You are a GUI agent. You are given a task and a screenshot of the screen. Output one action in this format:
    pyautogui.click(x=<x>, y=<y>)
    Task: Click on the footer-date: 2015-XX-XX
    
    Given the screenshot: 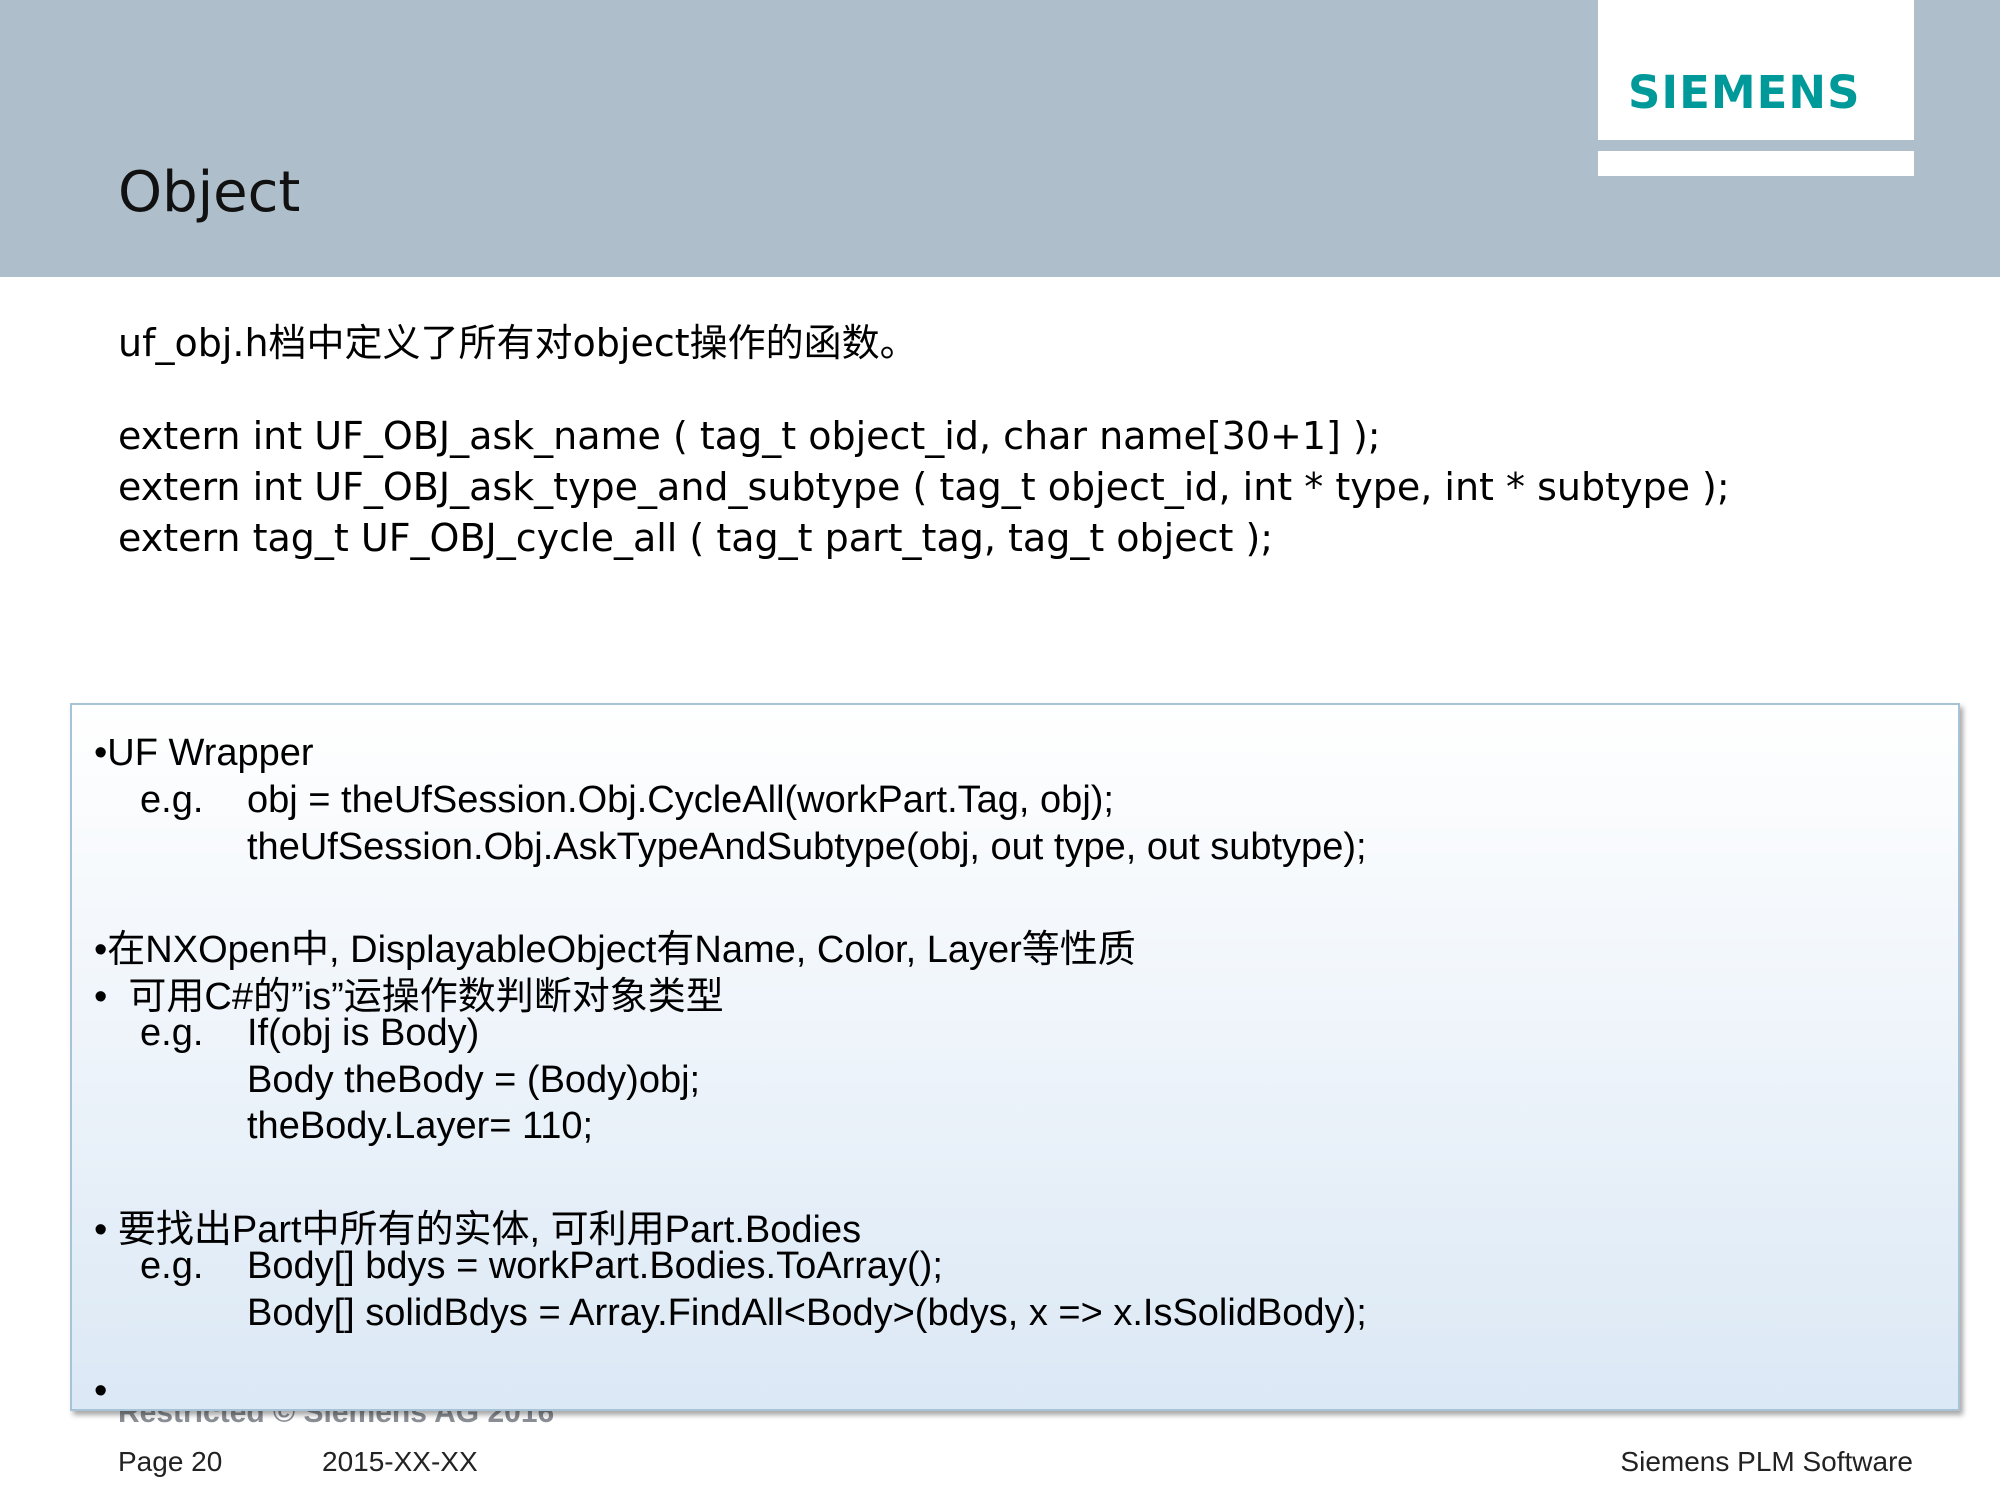 What is the action you would take?
    pyautogui.click(x=400, y=1461)
    